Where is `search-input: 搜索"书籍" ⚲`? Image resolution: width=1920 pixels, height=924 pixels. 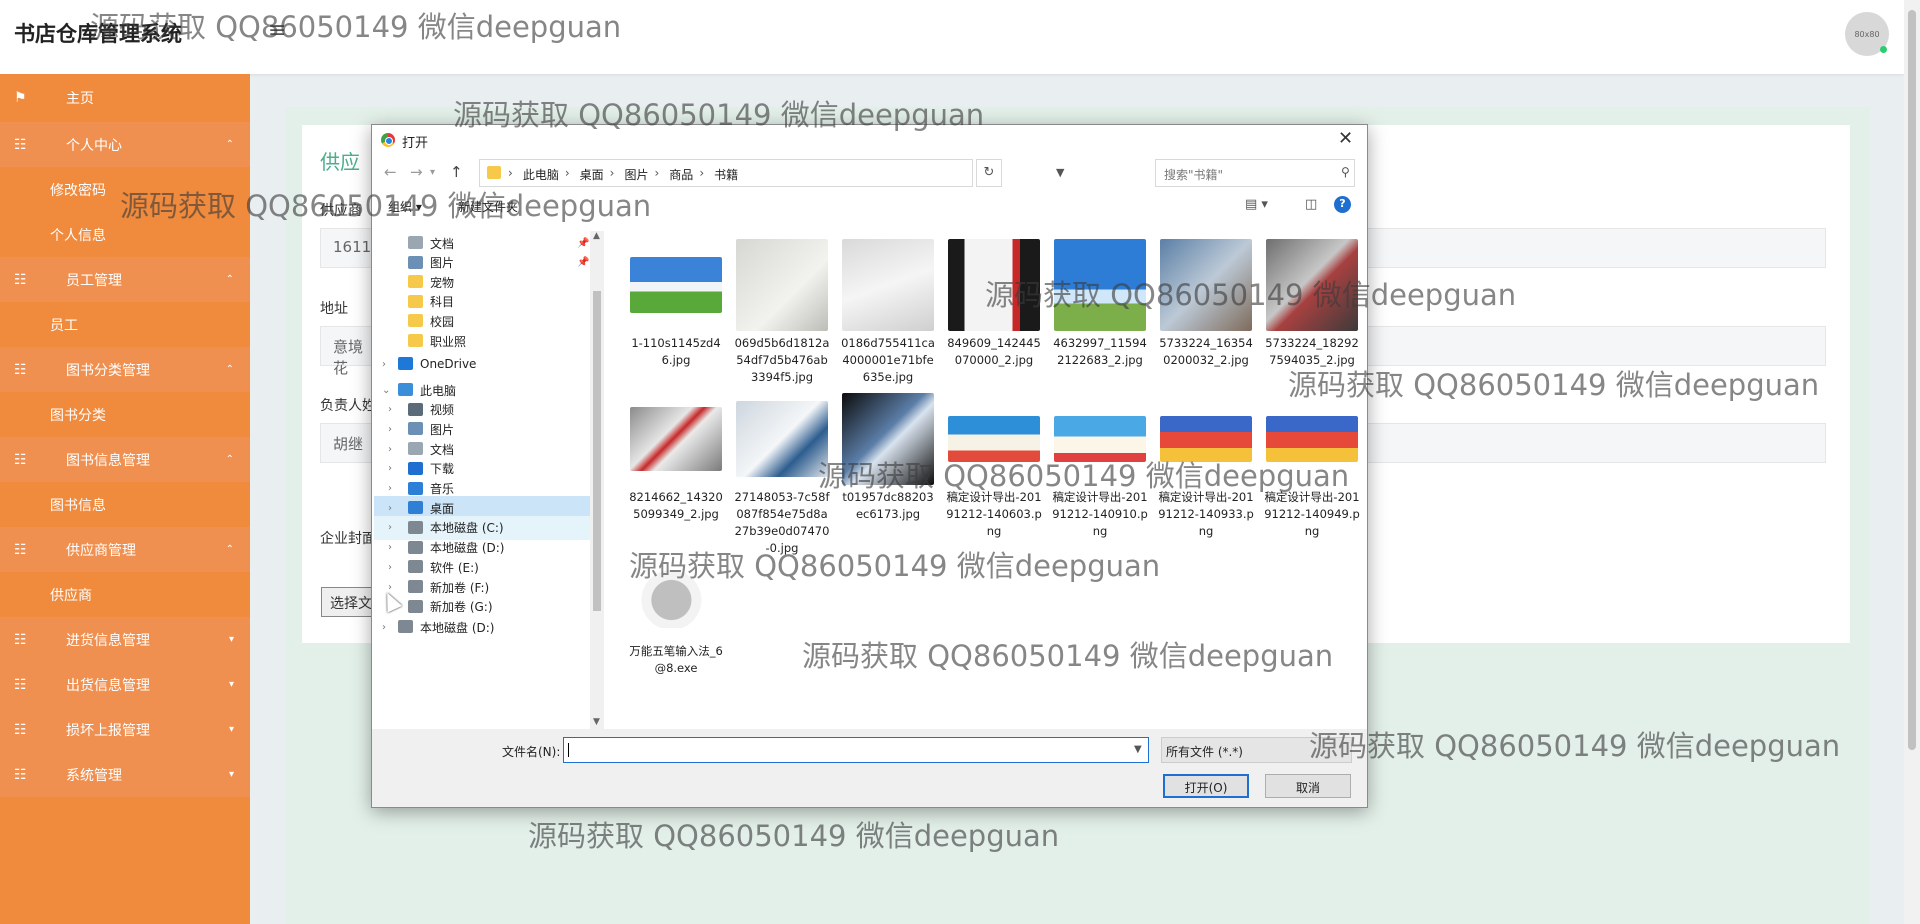 search-input: 搜索"书籍" ⚲ is located at coordinates (1255, 173).